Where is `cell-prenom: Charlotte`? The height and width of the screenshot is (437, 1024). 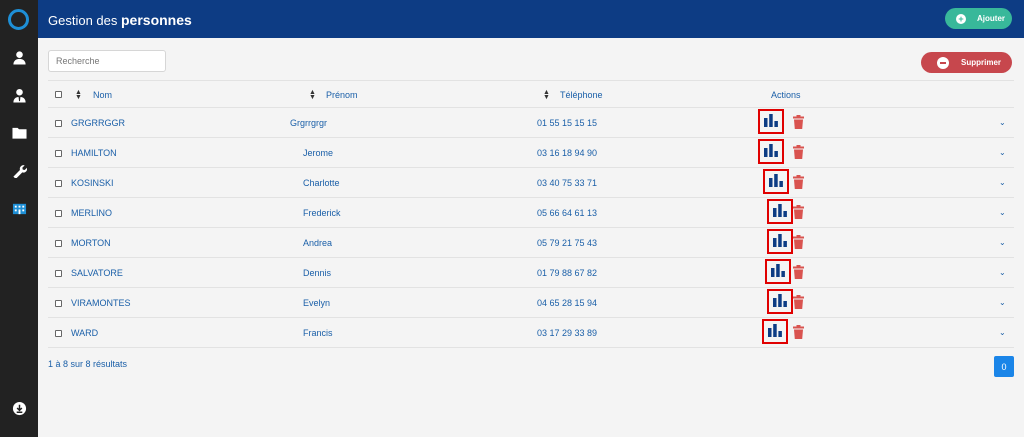
cell-prenom: Charlotte is located at coordinates (321, 183).